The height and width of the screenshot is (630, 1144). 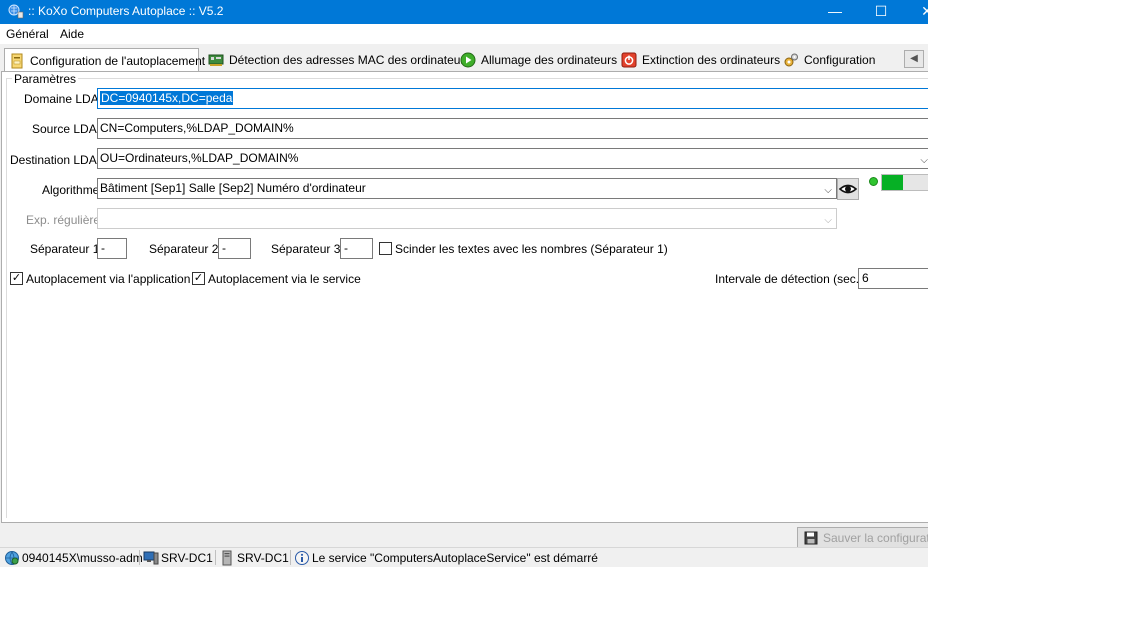 What do you see at coordinates (881, 12) in the screenshot?
I see `maximize-button: ☐` at bounding box center [881, 12].